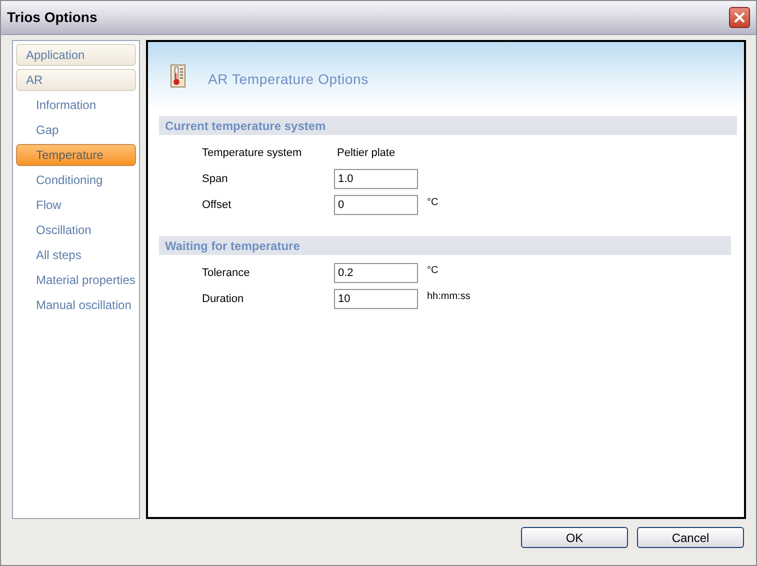 The image size is (757, 566). What do you see at coordinates (226, 273) in the screenshot?
I see `field-label: Tolerance` at bounding box center [226, 273].